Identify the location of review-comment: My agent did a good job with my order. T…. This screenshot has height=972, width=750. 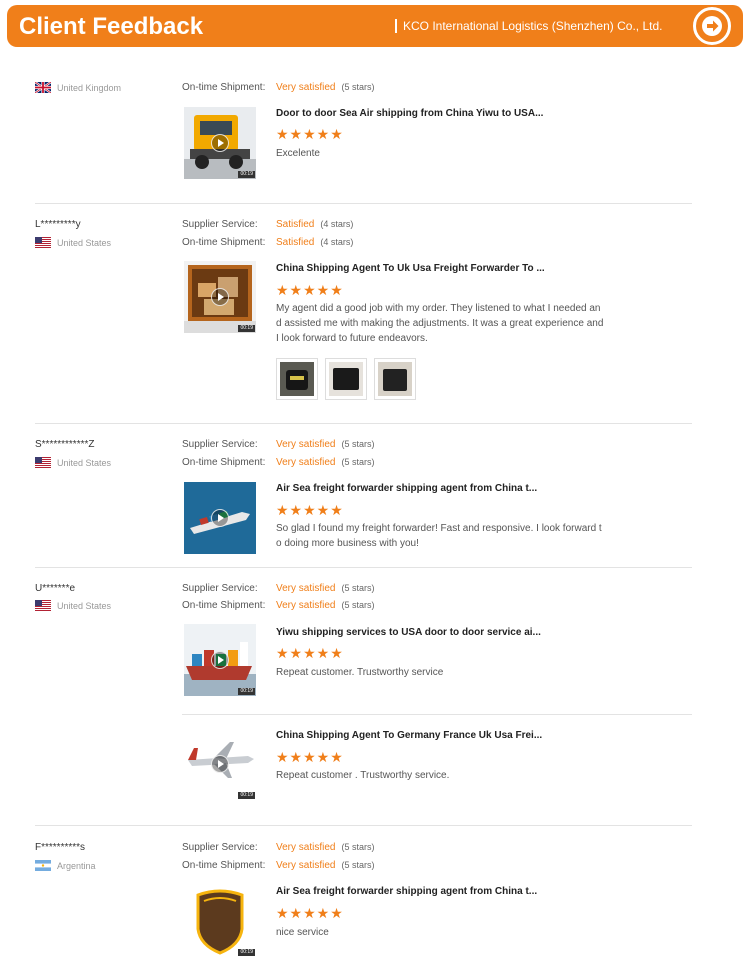
(440, 323).